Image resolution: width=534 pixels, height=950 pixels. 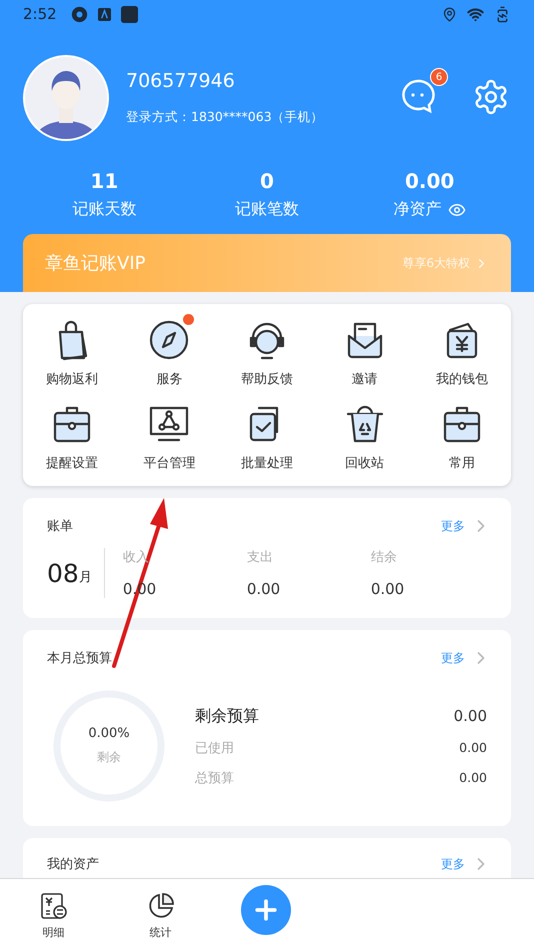 I want to click on login-method: 登录方式：1830****063（手机）, so click(x=225, y=117).